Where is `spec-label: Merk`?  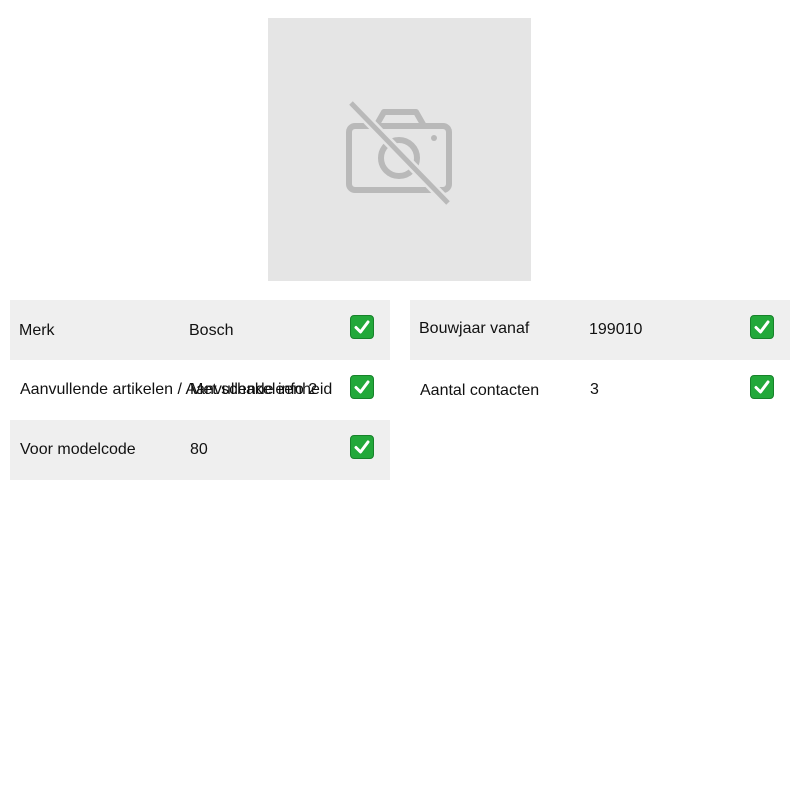 spec-label: Merk is located at coordinates (37, 330).